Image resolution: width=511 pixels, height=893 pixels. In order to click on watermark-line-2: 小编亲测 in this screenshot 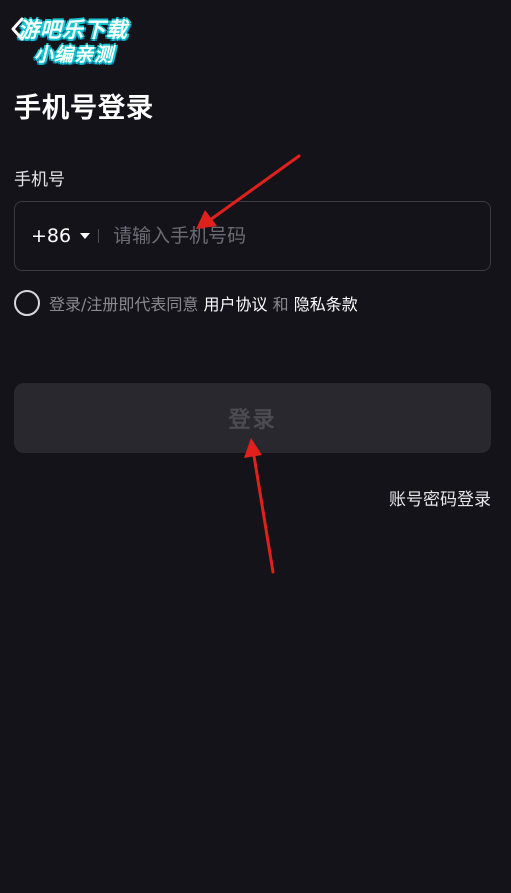, I will do `click(74, 55)`.